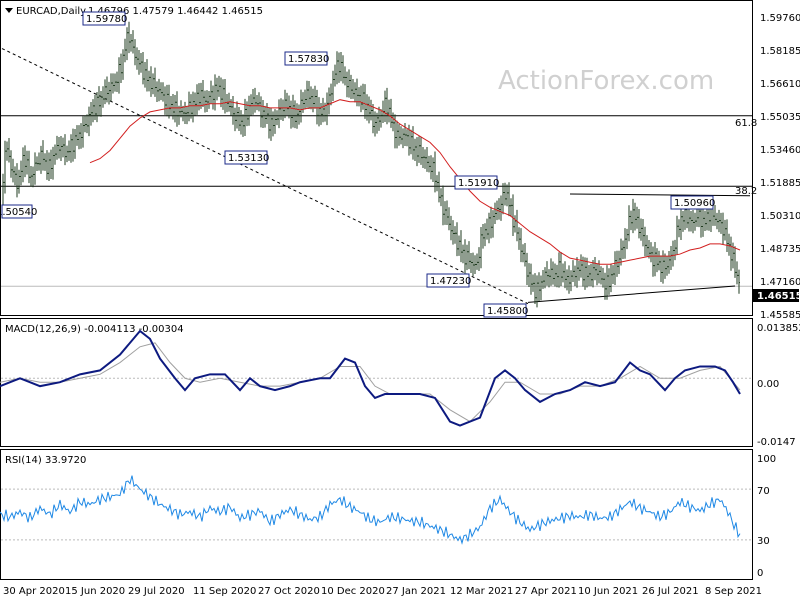 Image resolution: width=800 pixels, height=600 pixels. I want to click on rsi-tick: 30, so click(763, 541).